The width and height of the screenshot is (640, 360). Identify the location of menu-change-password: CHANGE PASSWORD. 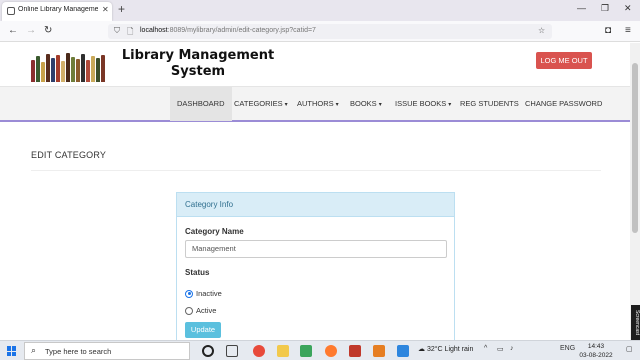
(563, 104).